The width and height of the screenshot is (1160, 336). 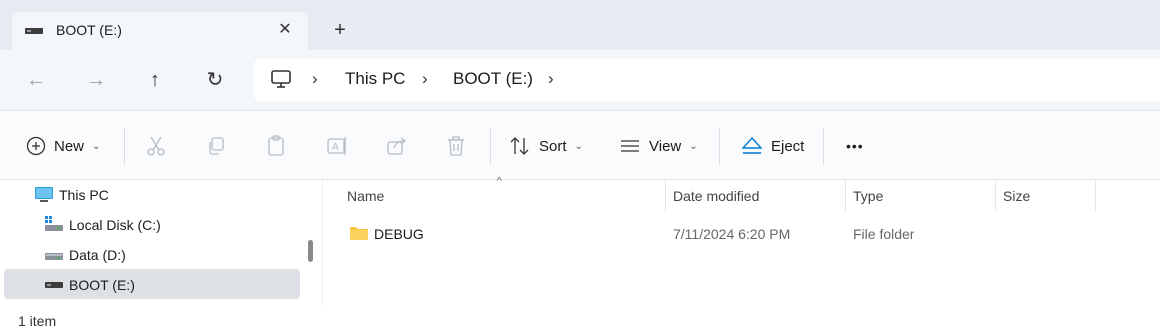 What do you see at coordinates (707, 80) in the screenshot?
I see `address-bar: › This PC › BOOT (E:) ›` at bounding box center [707, 80].